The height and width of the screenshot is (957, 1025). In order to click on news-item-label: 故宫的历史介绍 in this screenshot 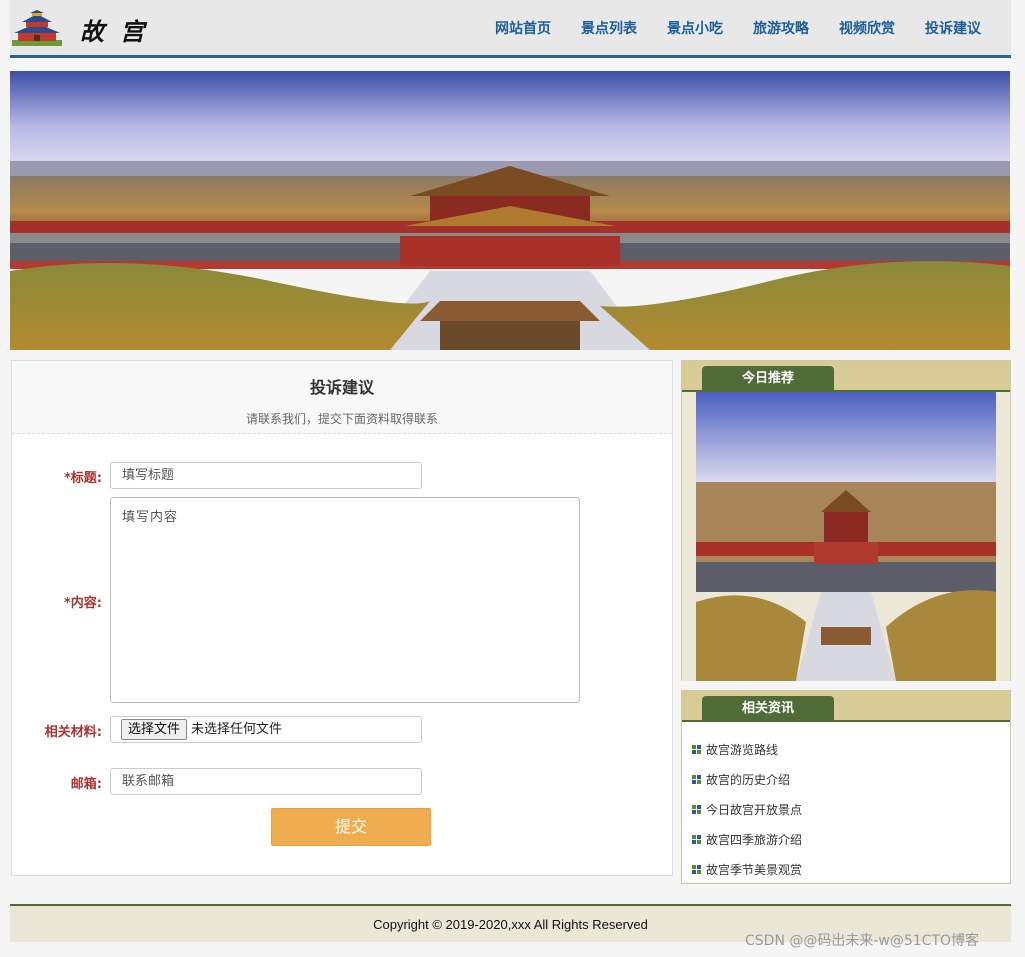, I will do `click(748, 779)`.